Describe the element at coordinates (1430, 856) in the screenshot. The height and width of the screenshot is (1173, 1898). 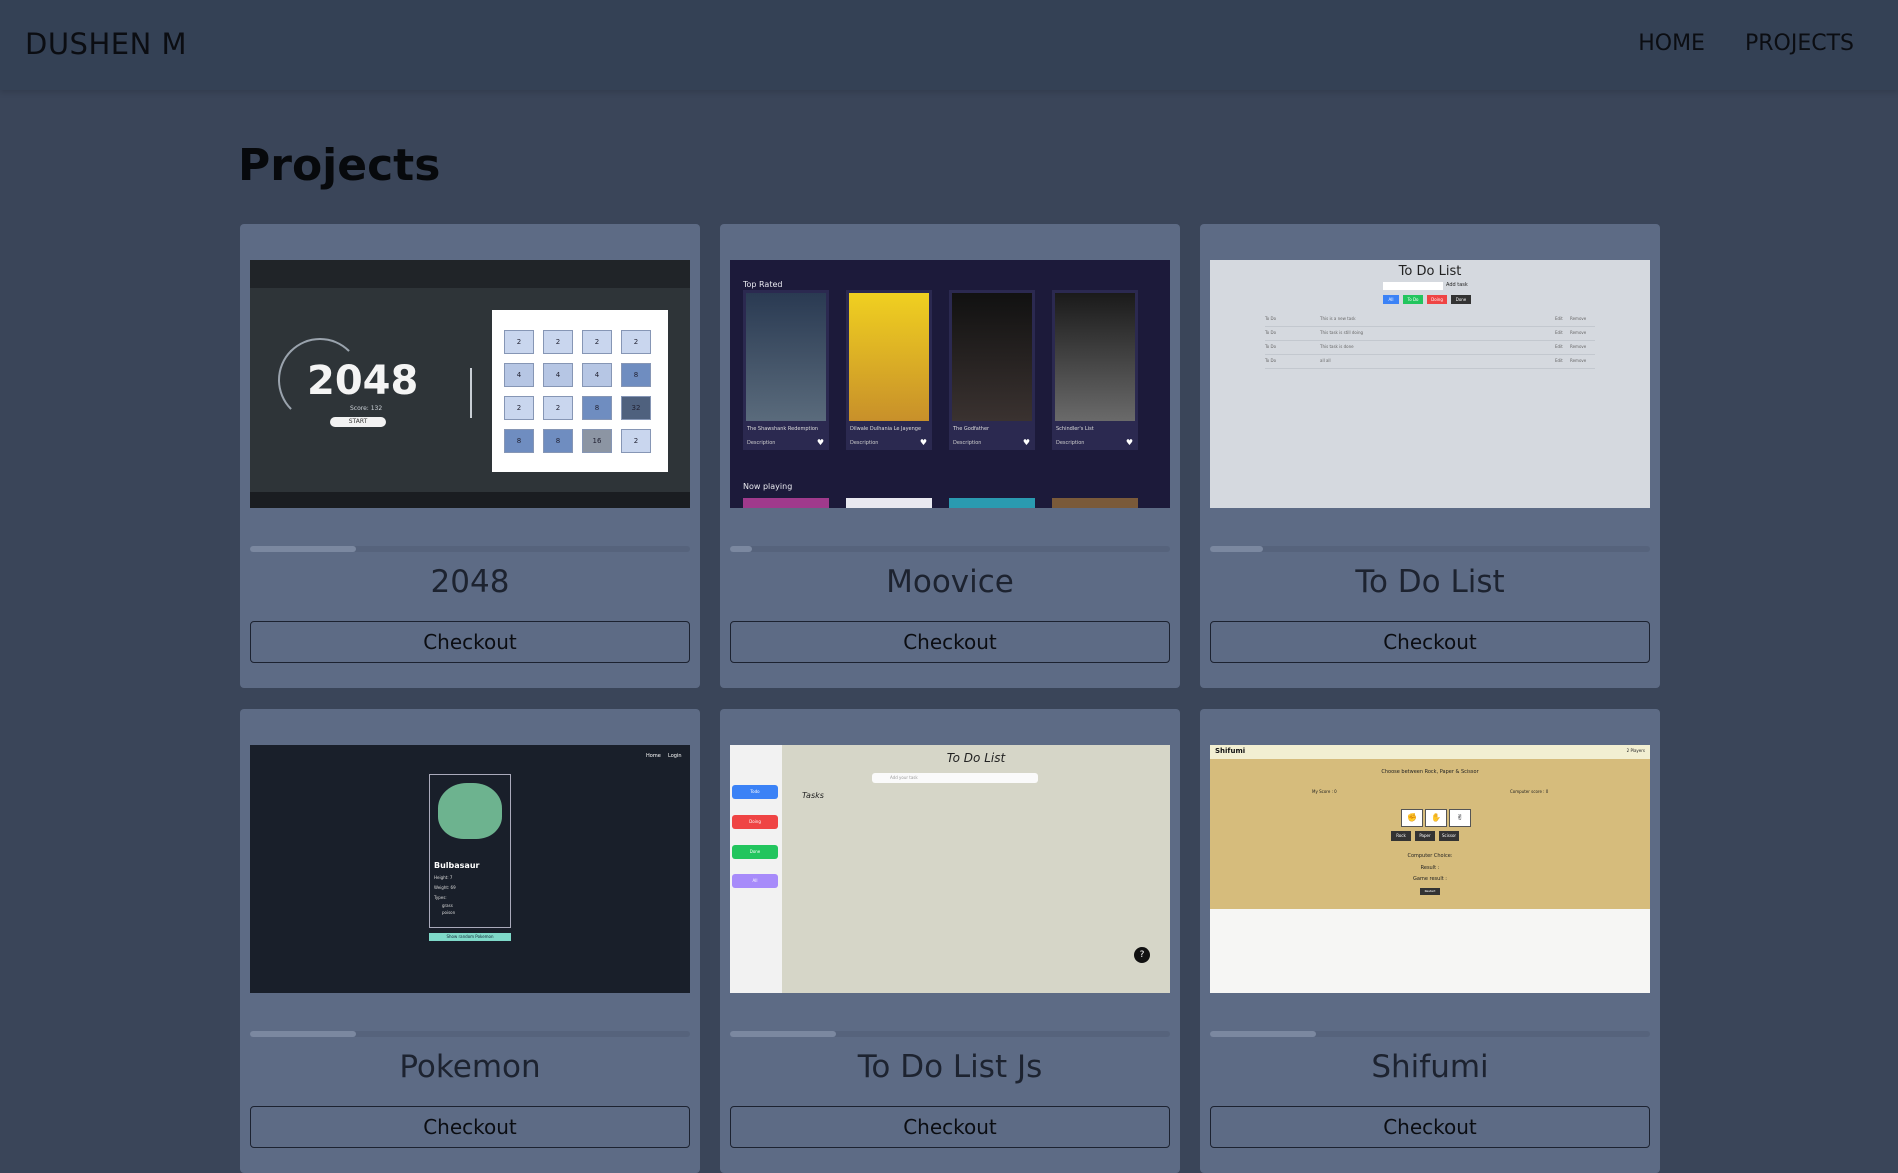
I see `computer-choice: Computer Choice:` at that location.